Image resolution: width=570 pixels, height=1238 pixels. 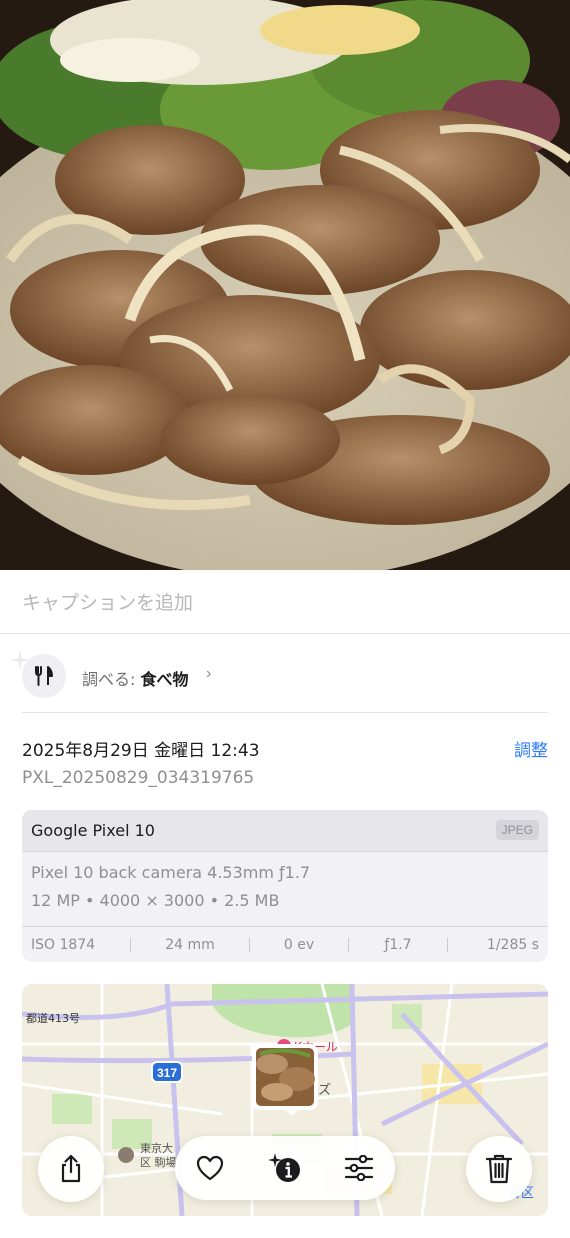 I want to click on fork-knife-icon, so click(x=44, y=676).